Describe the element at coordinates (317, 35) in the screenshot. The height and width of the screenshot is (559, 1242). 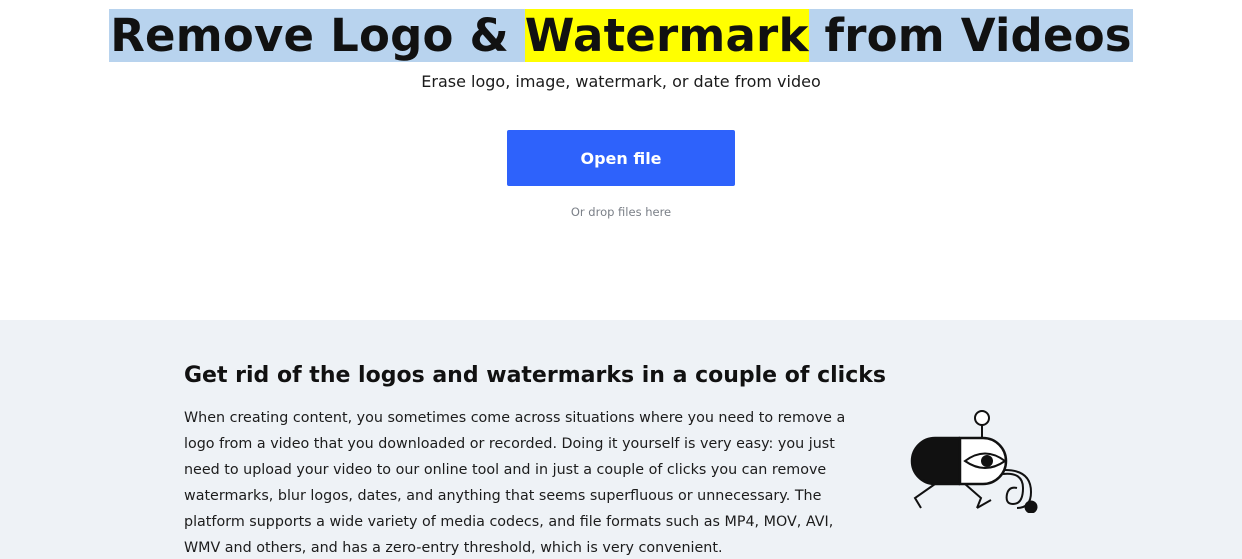
I see `title-part-1: Remove Logo &` at that location.